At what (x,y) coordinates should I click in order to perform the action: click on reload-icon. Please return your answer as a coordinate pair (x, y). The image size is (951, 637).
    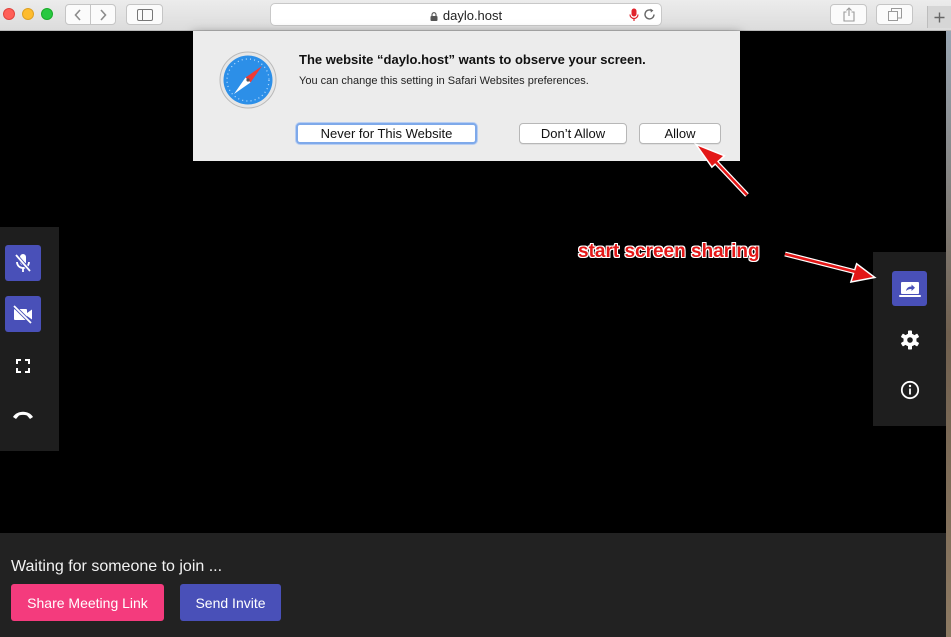
    Looking at the image, I should click on (649, 14).